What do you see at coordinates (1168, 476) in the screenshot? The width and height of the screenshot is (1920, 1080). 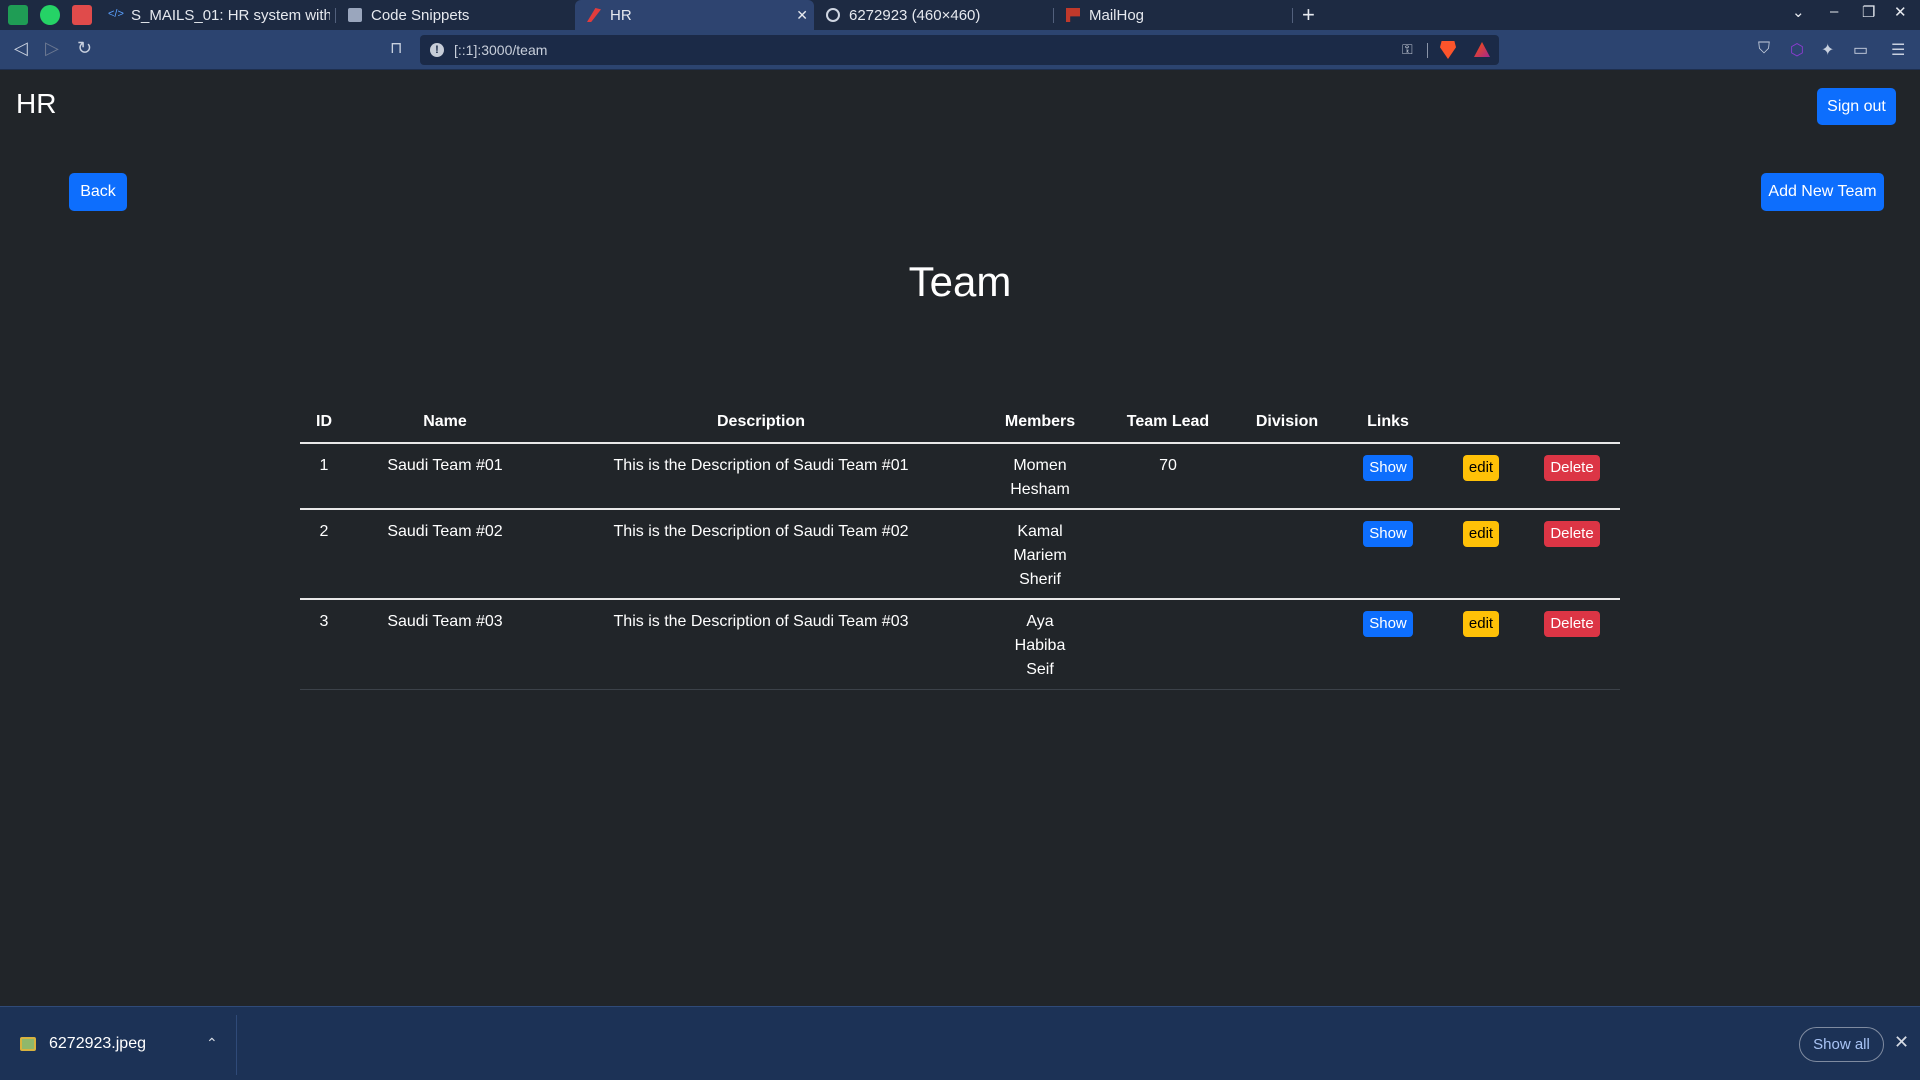 I see `cell-team-lead: 70` at bounding box center [1168, 476].